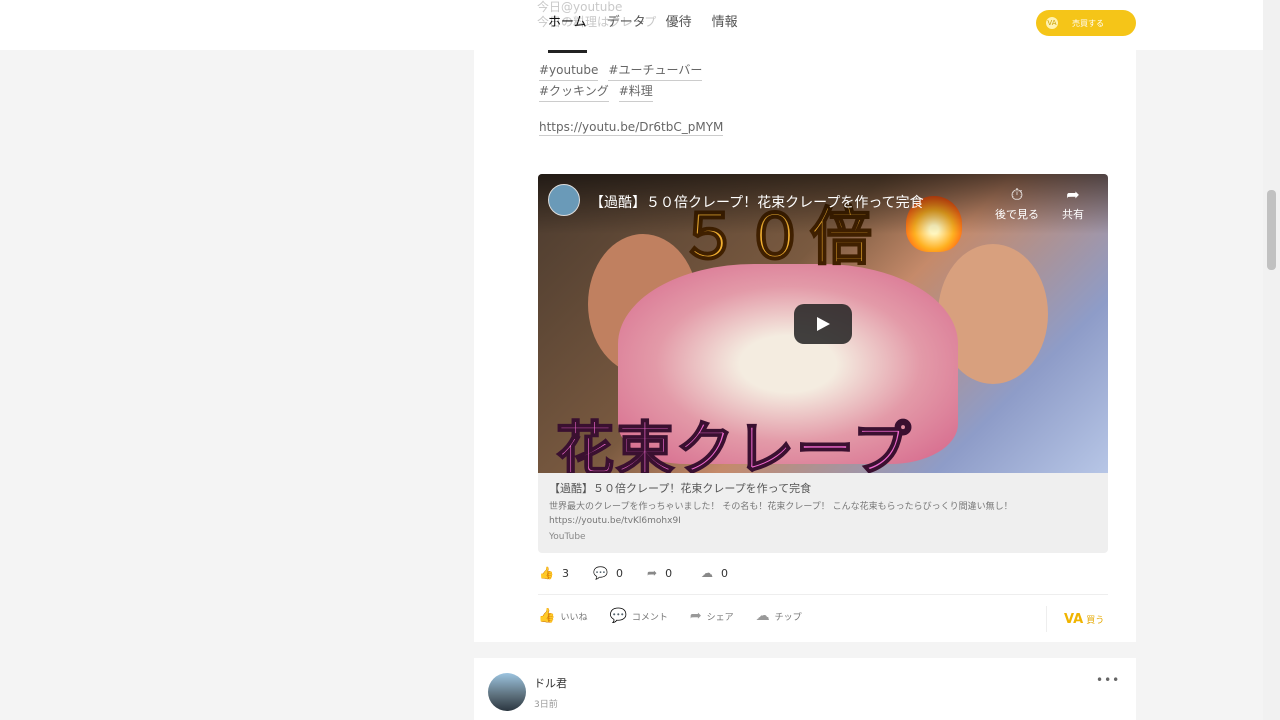 This screenshot has height=720, width=1280. Describe the element at coordinates (1271, 360) in the screenshot. I see `page-scrollbar` at that location.